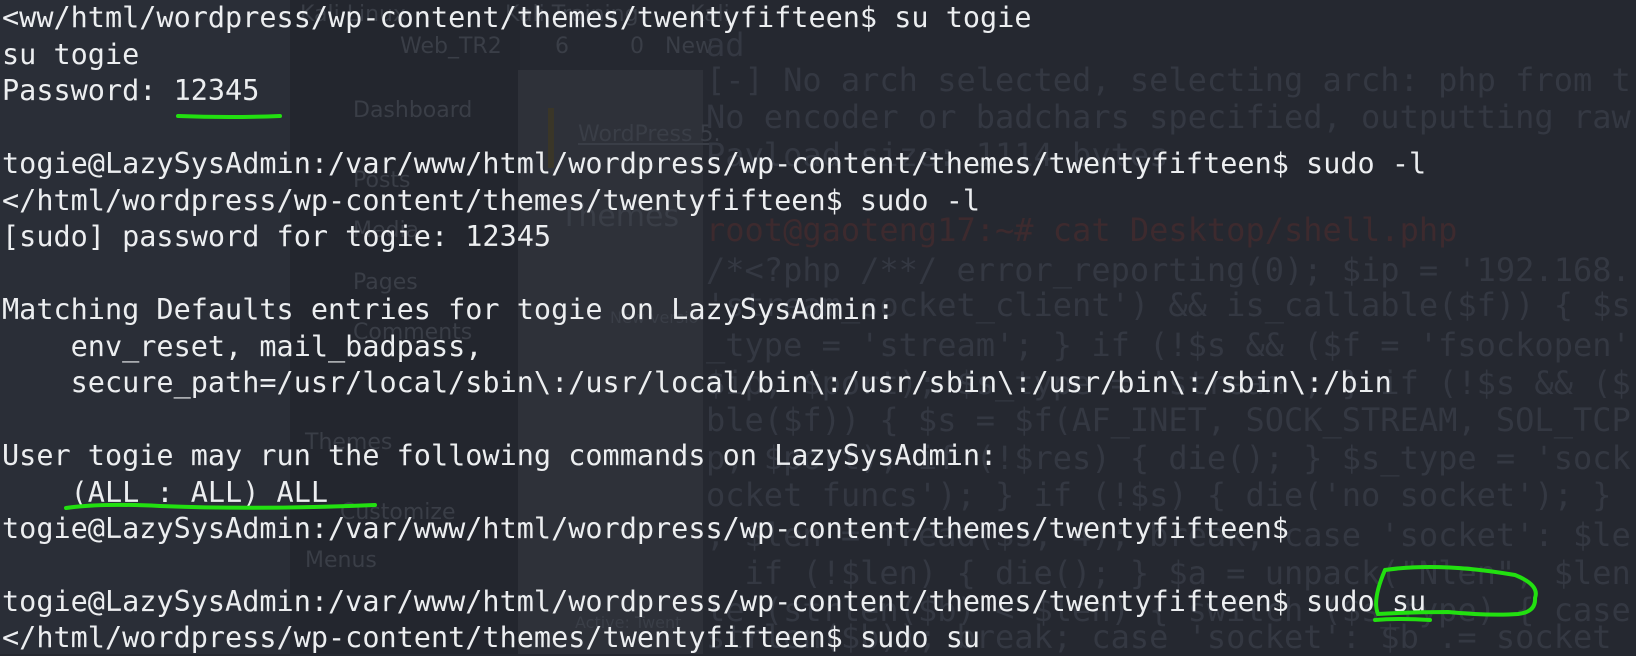 The height and width of the screenshot is (656, 1636). What do you see at coordinates (1455, 593) in the screenshot?
I see `circle-sudo-su` at bounding box center [1455, 593].